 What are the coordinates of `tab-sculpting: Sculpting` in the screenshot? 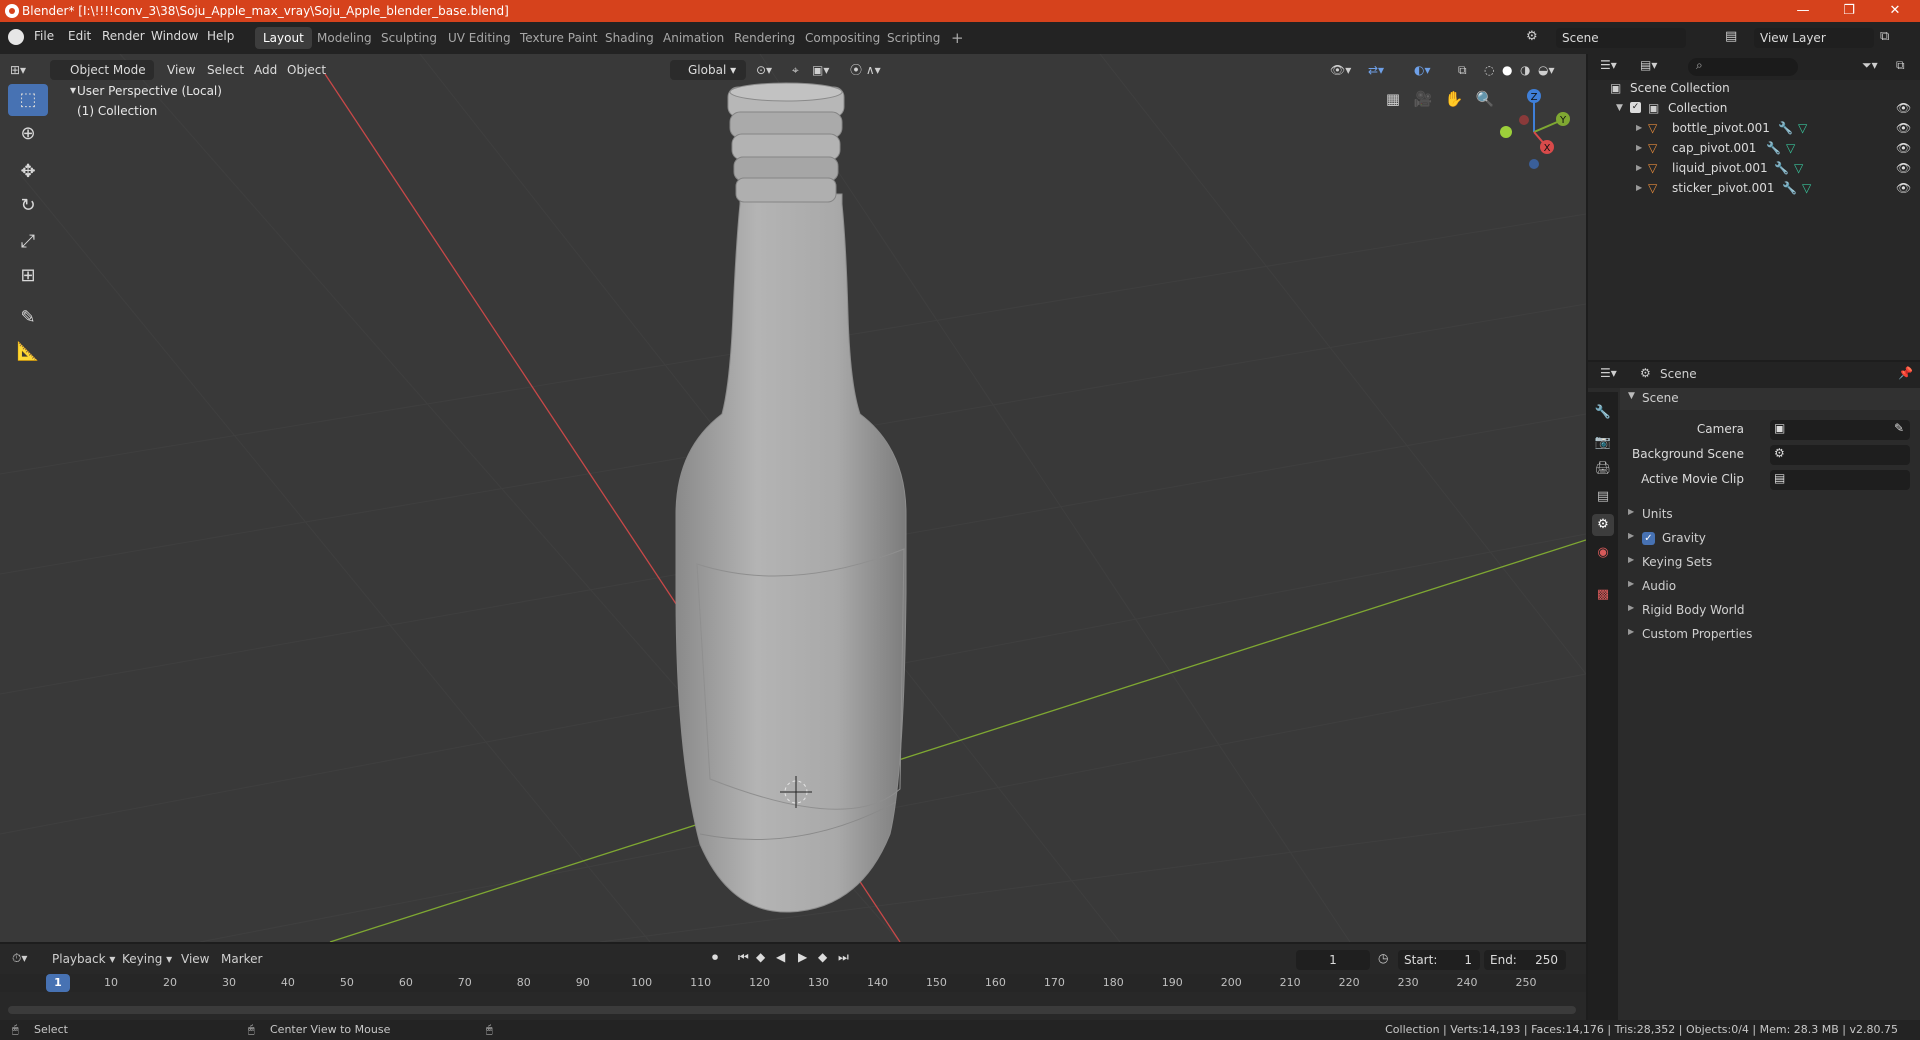 It's located at (409, 38).